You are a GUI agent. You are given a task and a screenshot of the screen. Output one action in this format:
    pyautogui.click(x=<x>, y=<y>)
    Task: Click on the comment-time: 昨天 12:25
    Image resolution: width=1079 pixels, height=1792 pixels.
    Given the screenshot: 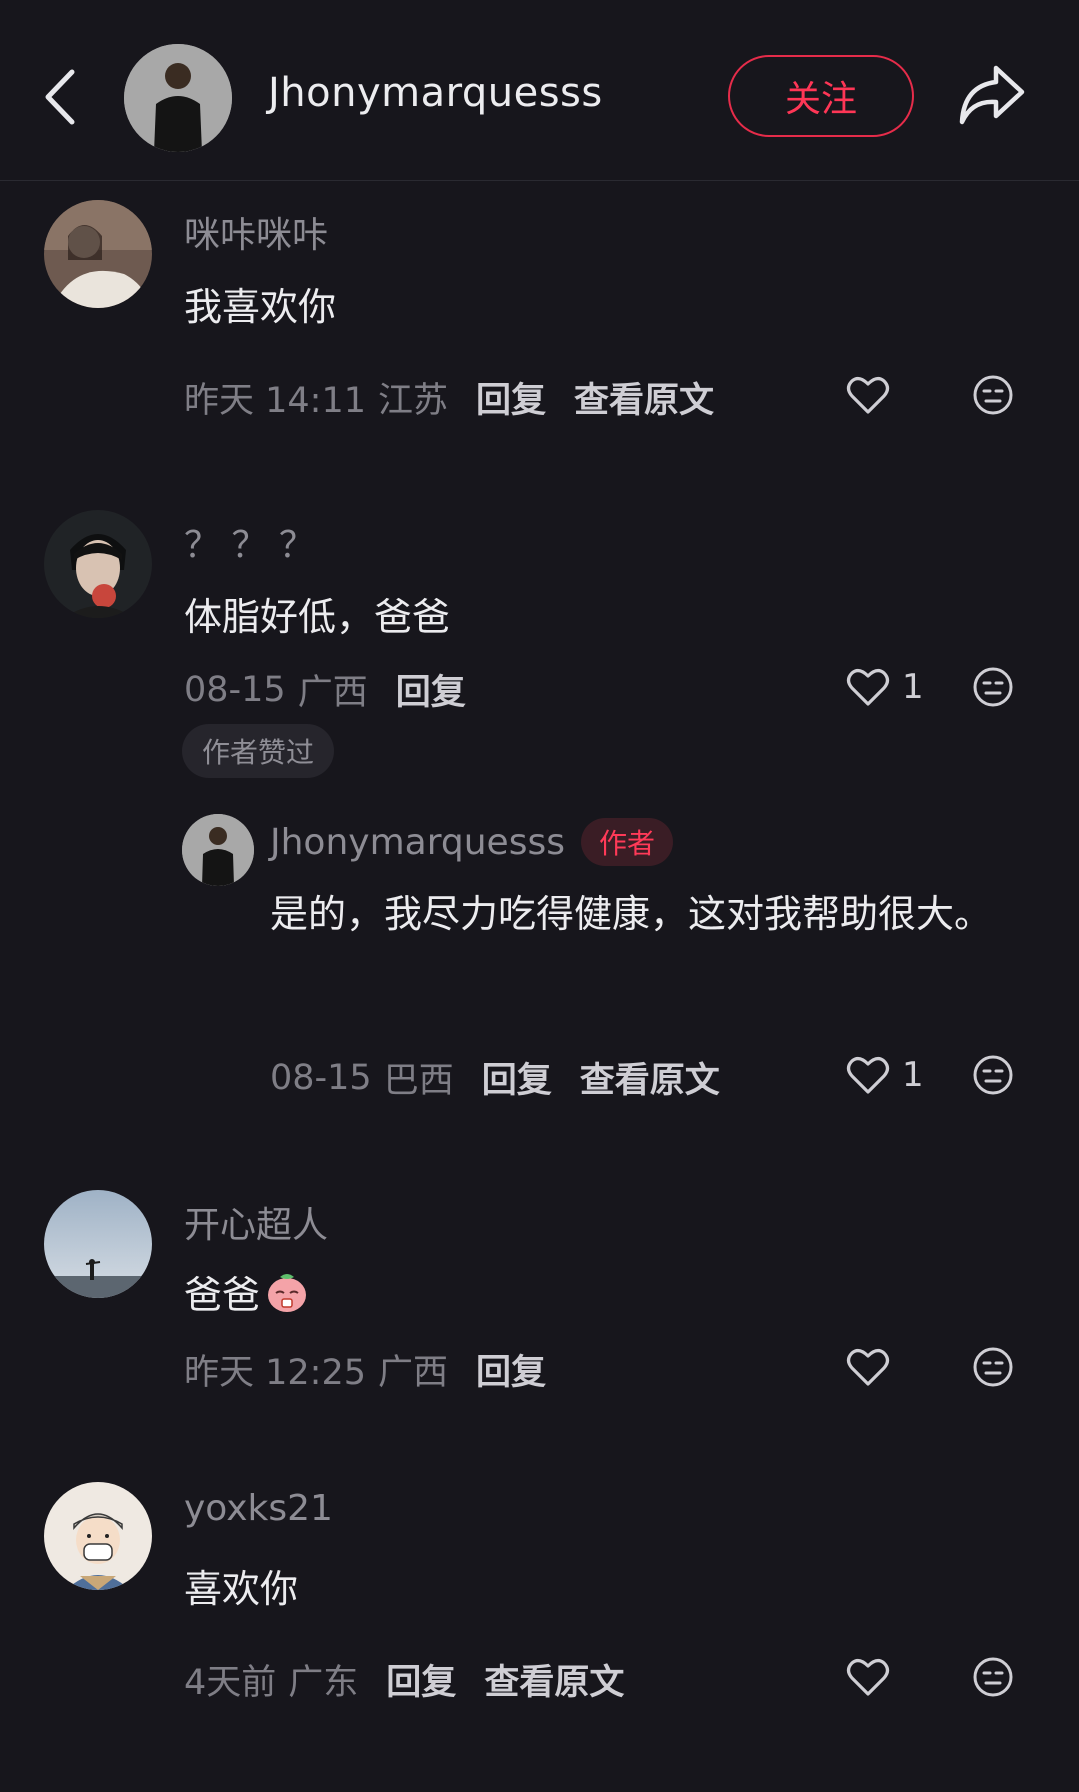 What is the action you would take?
    pyautogui.click(x=275, y=1373)
    